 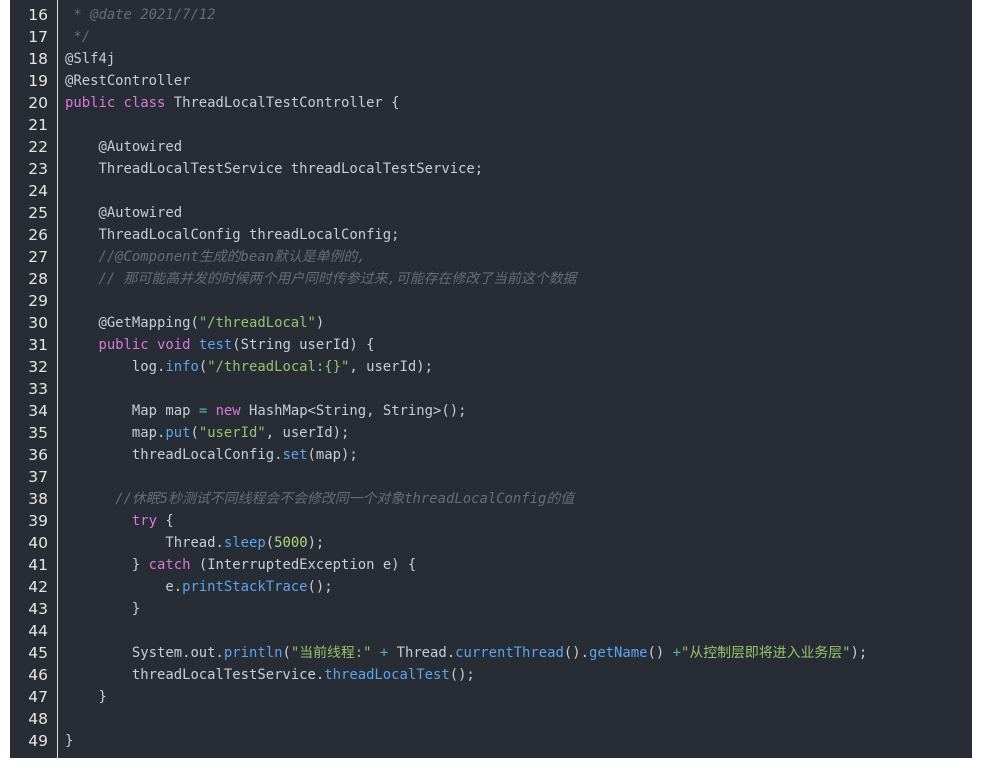 What do you see at coordinates (38, 279) in the screenshot?
I see `line-number: 28` at bounding box center [38, 279].